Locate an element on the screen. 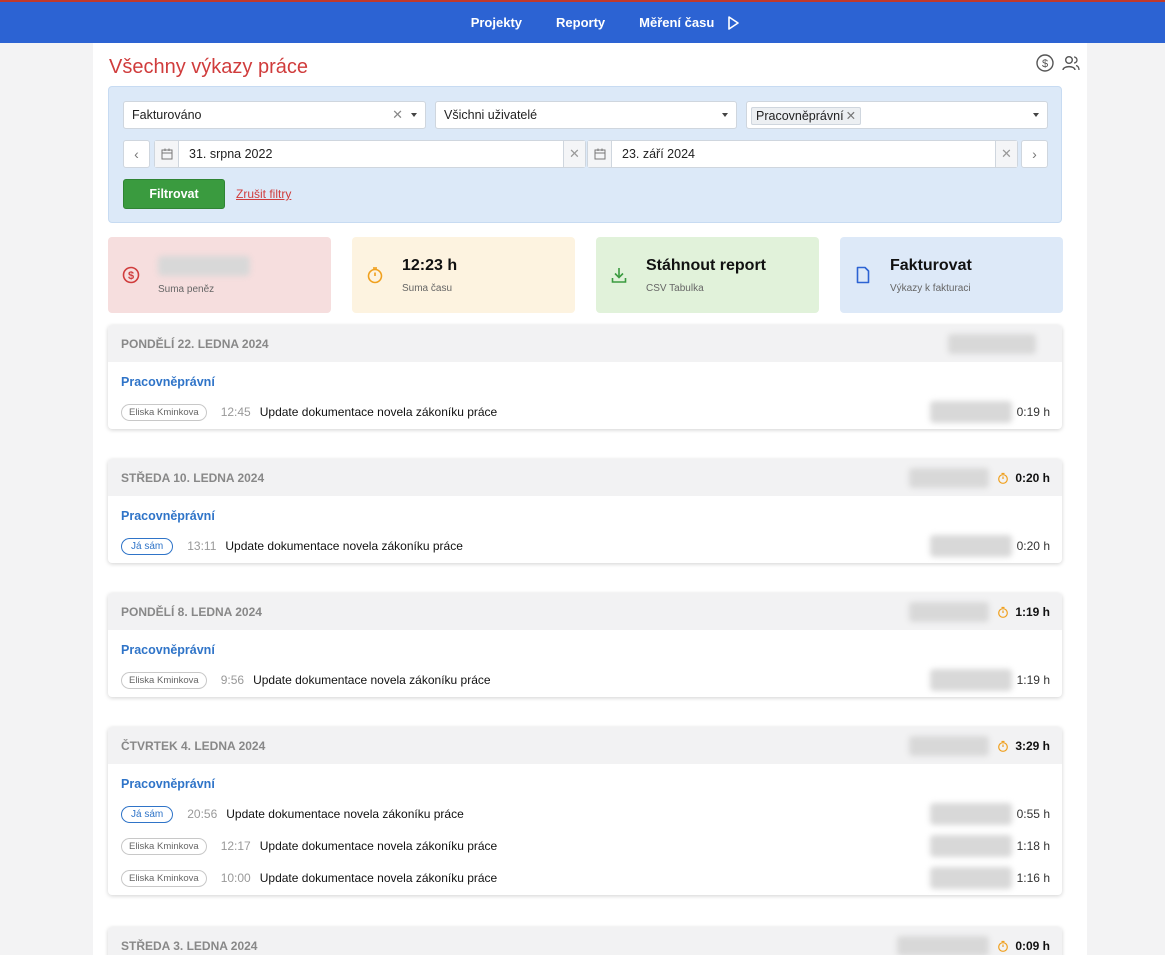 This screenshot has height=955, width=1165. day-header: ČTVRTEK 4. LEDNA 2024 3:29 h is located at coordinates (585, 745).